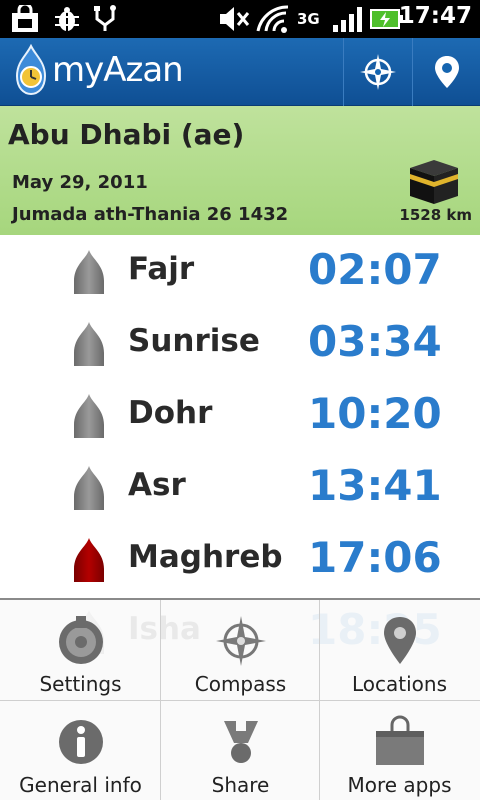  I want to click on menu-item-compass: Compass, so click(240, 650).